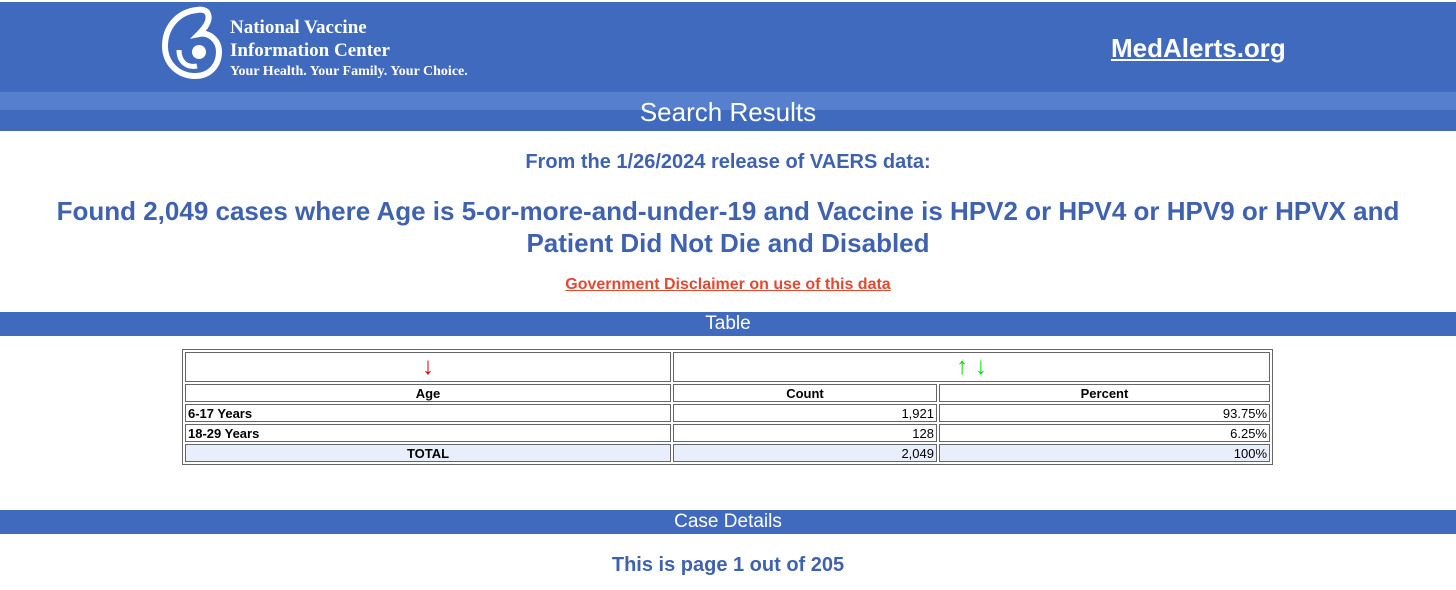 The height and width of the screenshot is (590, 1456). I want to click on age-sort-cell: ↓, so click(428, 367).